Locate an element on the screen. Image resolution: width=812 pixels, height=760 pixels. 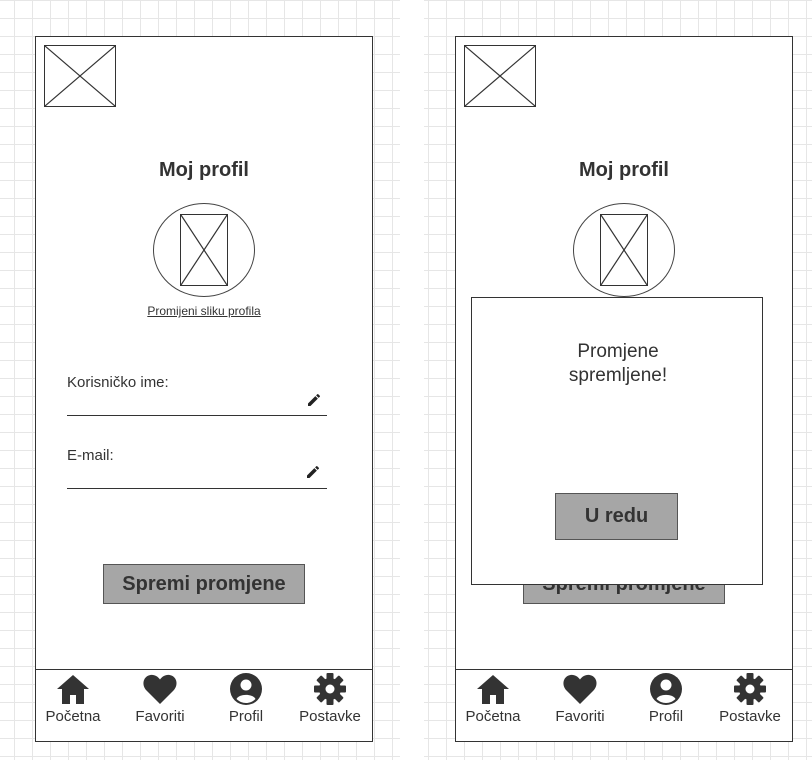
username-field is located at coordinates (197, 415).